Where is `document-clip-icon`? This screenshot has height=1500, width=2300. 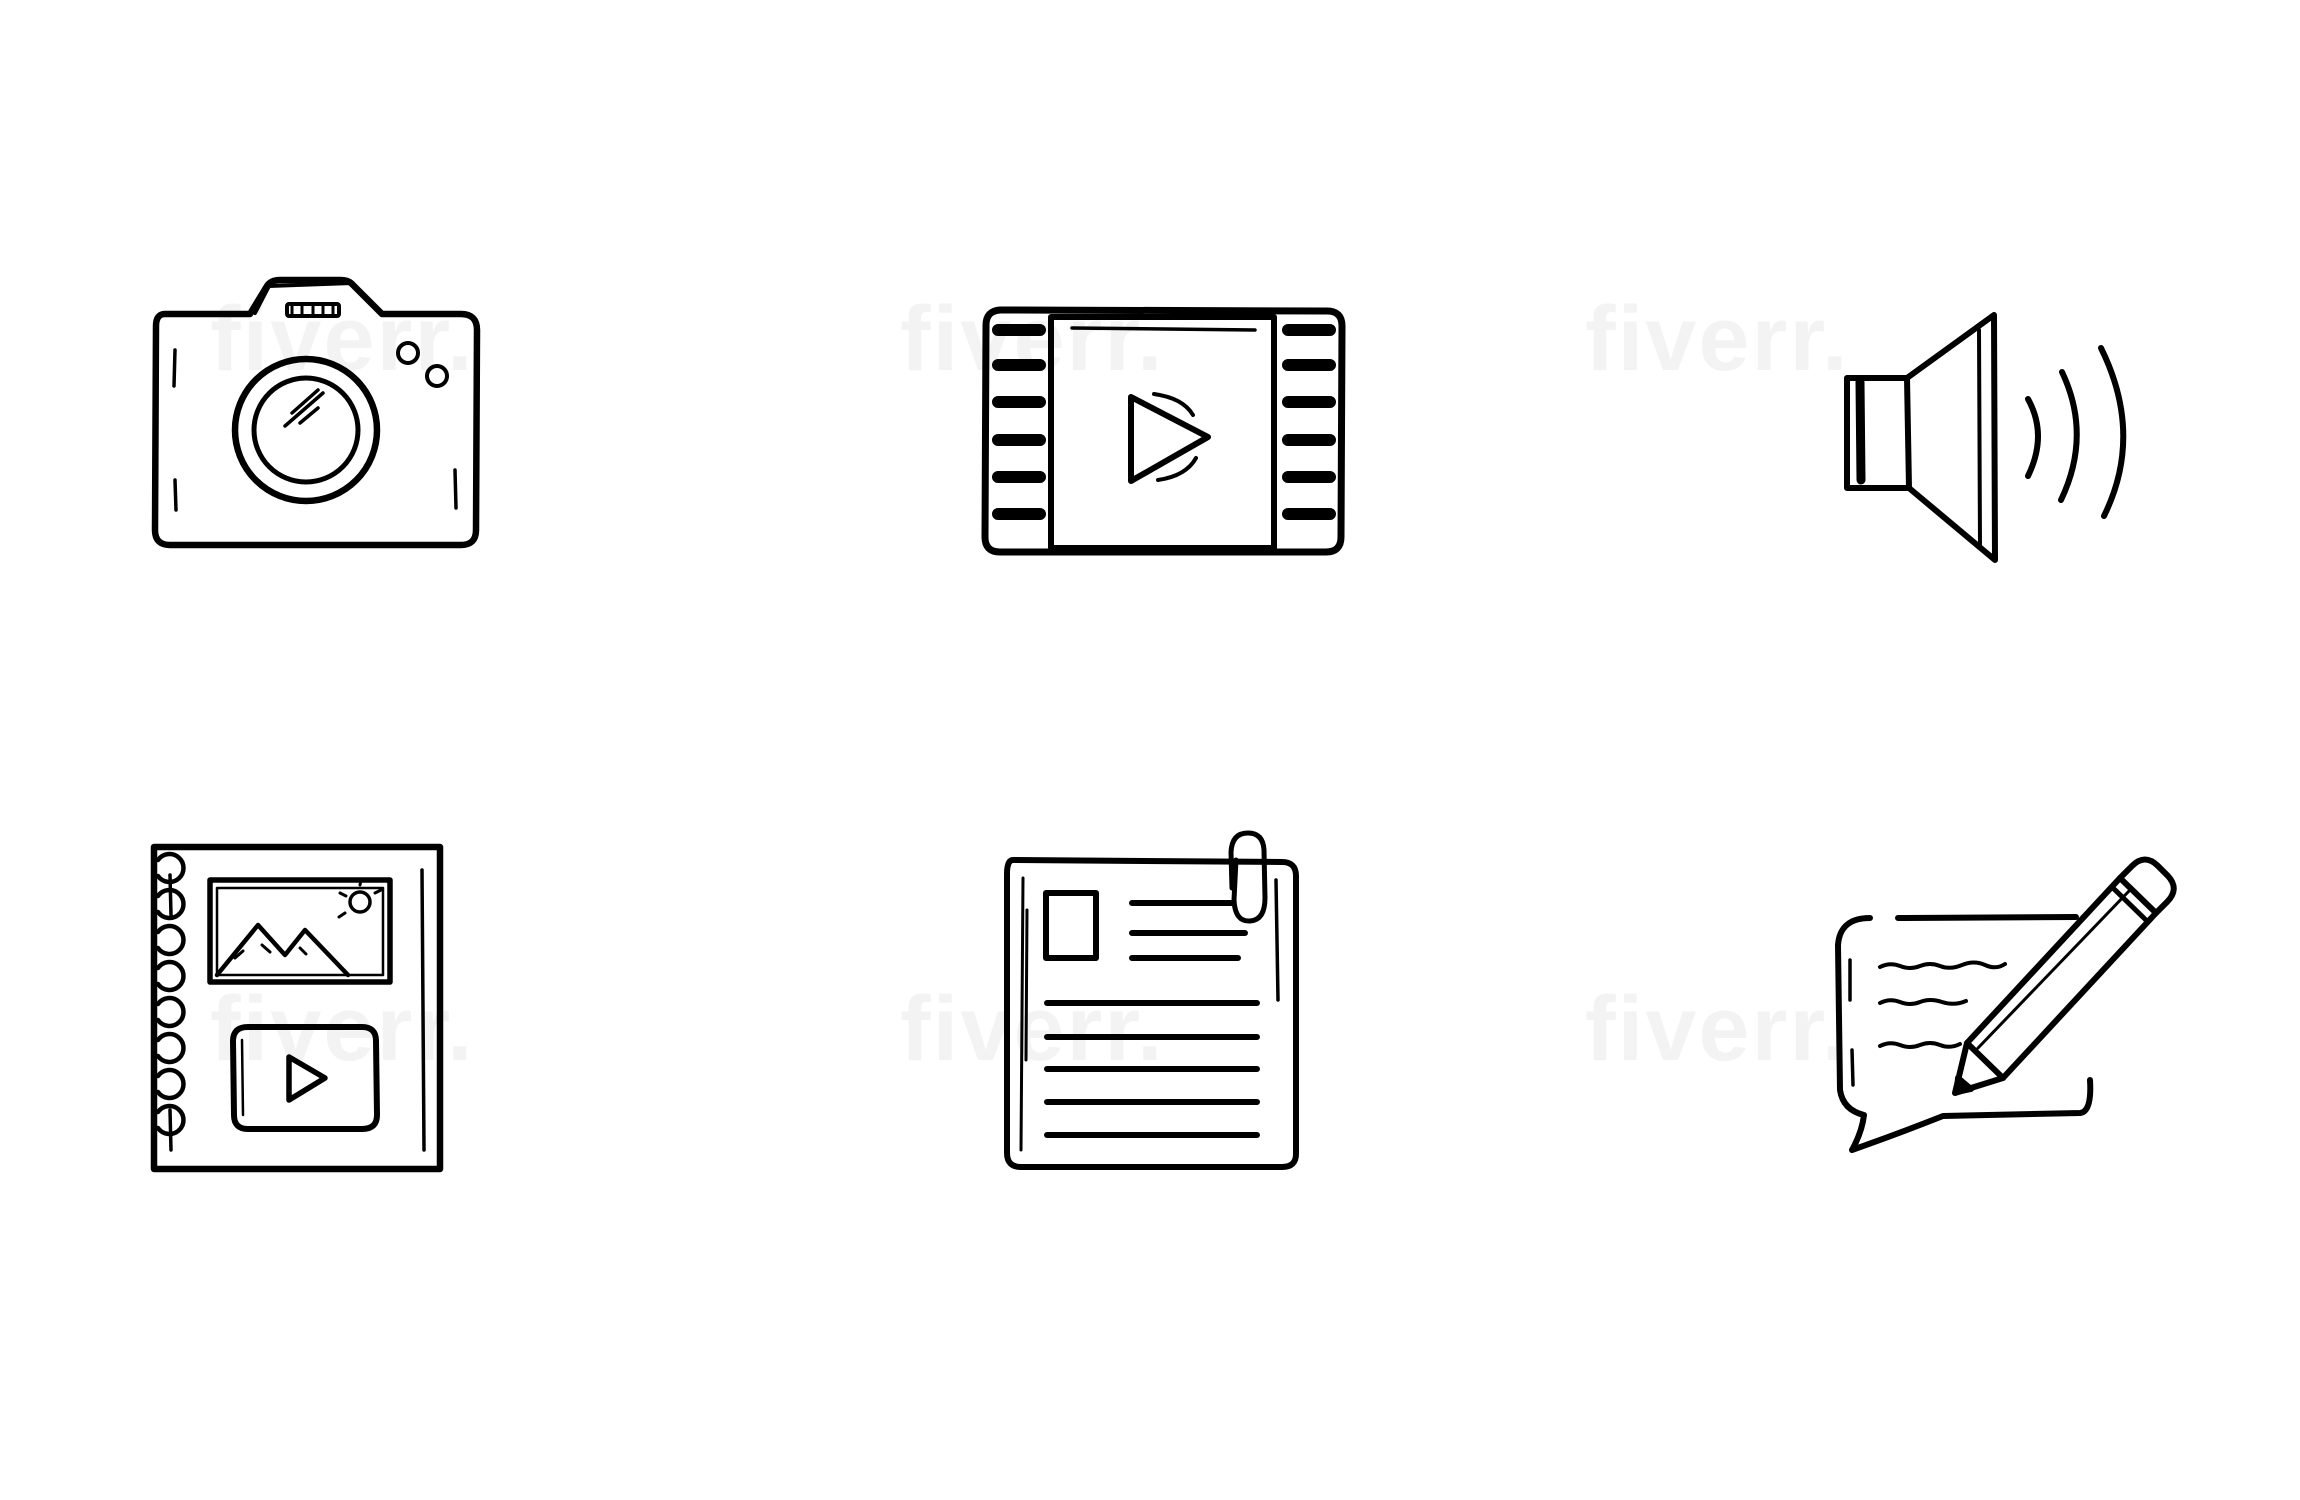 document-clip-icon is located at coordinates (1151, 1000).